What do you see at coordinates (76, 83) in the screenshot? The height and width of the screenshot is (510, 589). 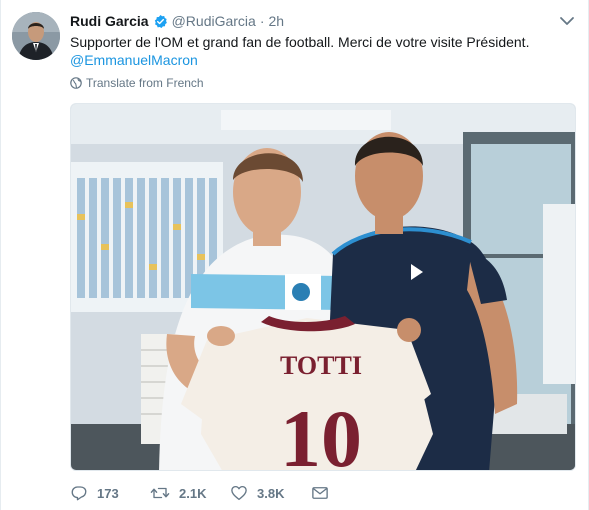 I see `globe-icon` at bounding box center [76, 83].